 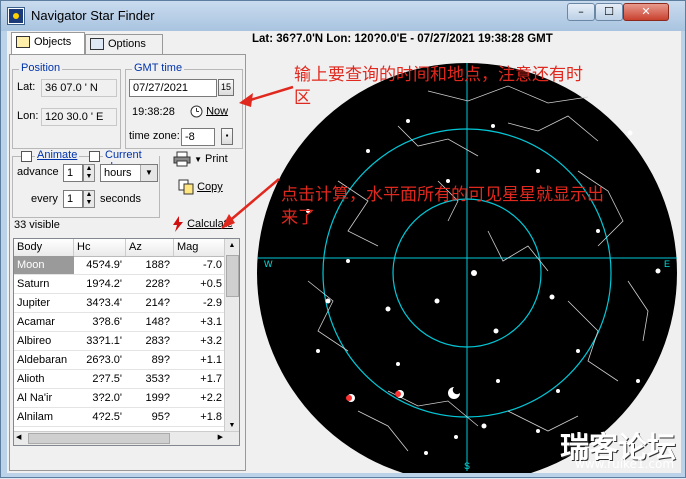 I want to click on close-button: ✕, so click(x=646, y=12).